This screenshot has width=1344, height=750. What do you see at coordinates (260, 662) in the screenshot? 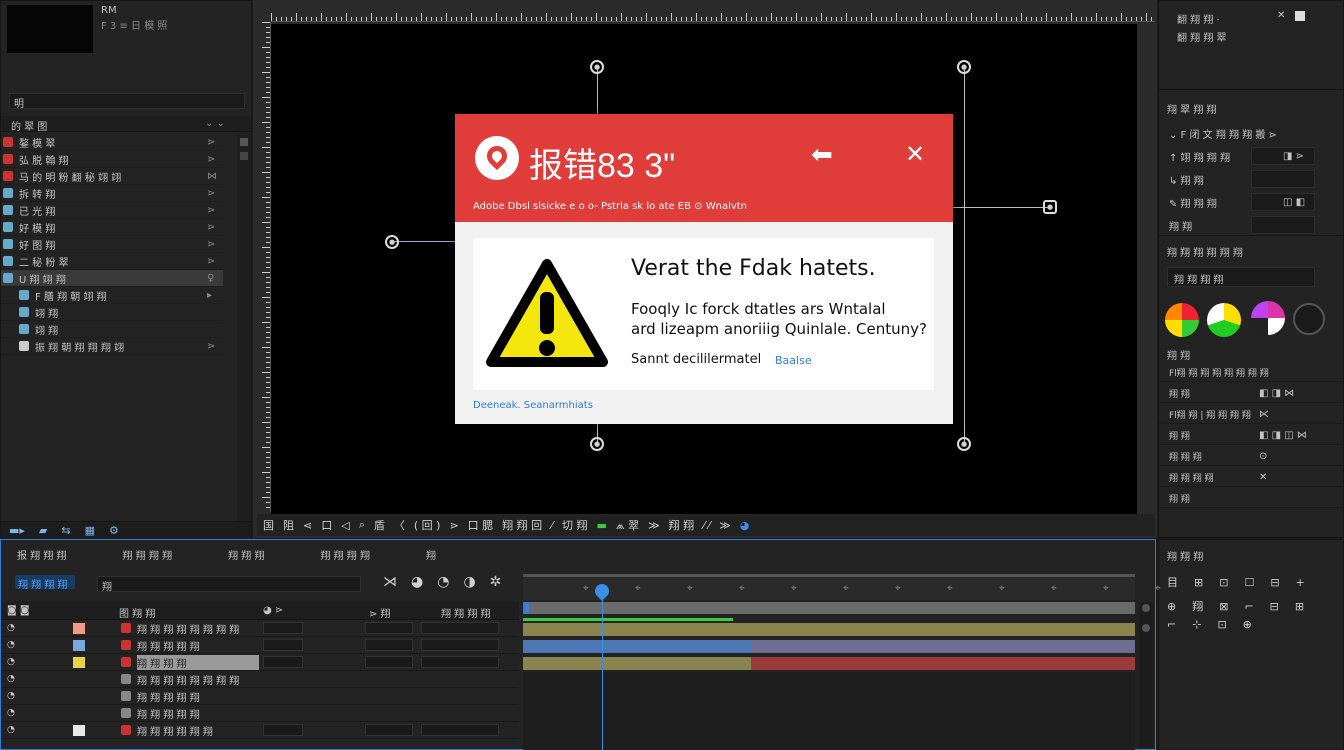
I see `layer-row: ◔ 翔 翔 翔 翔` at bounding box center [260, 662].